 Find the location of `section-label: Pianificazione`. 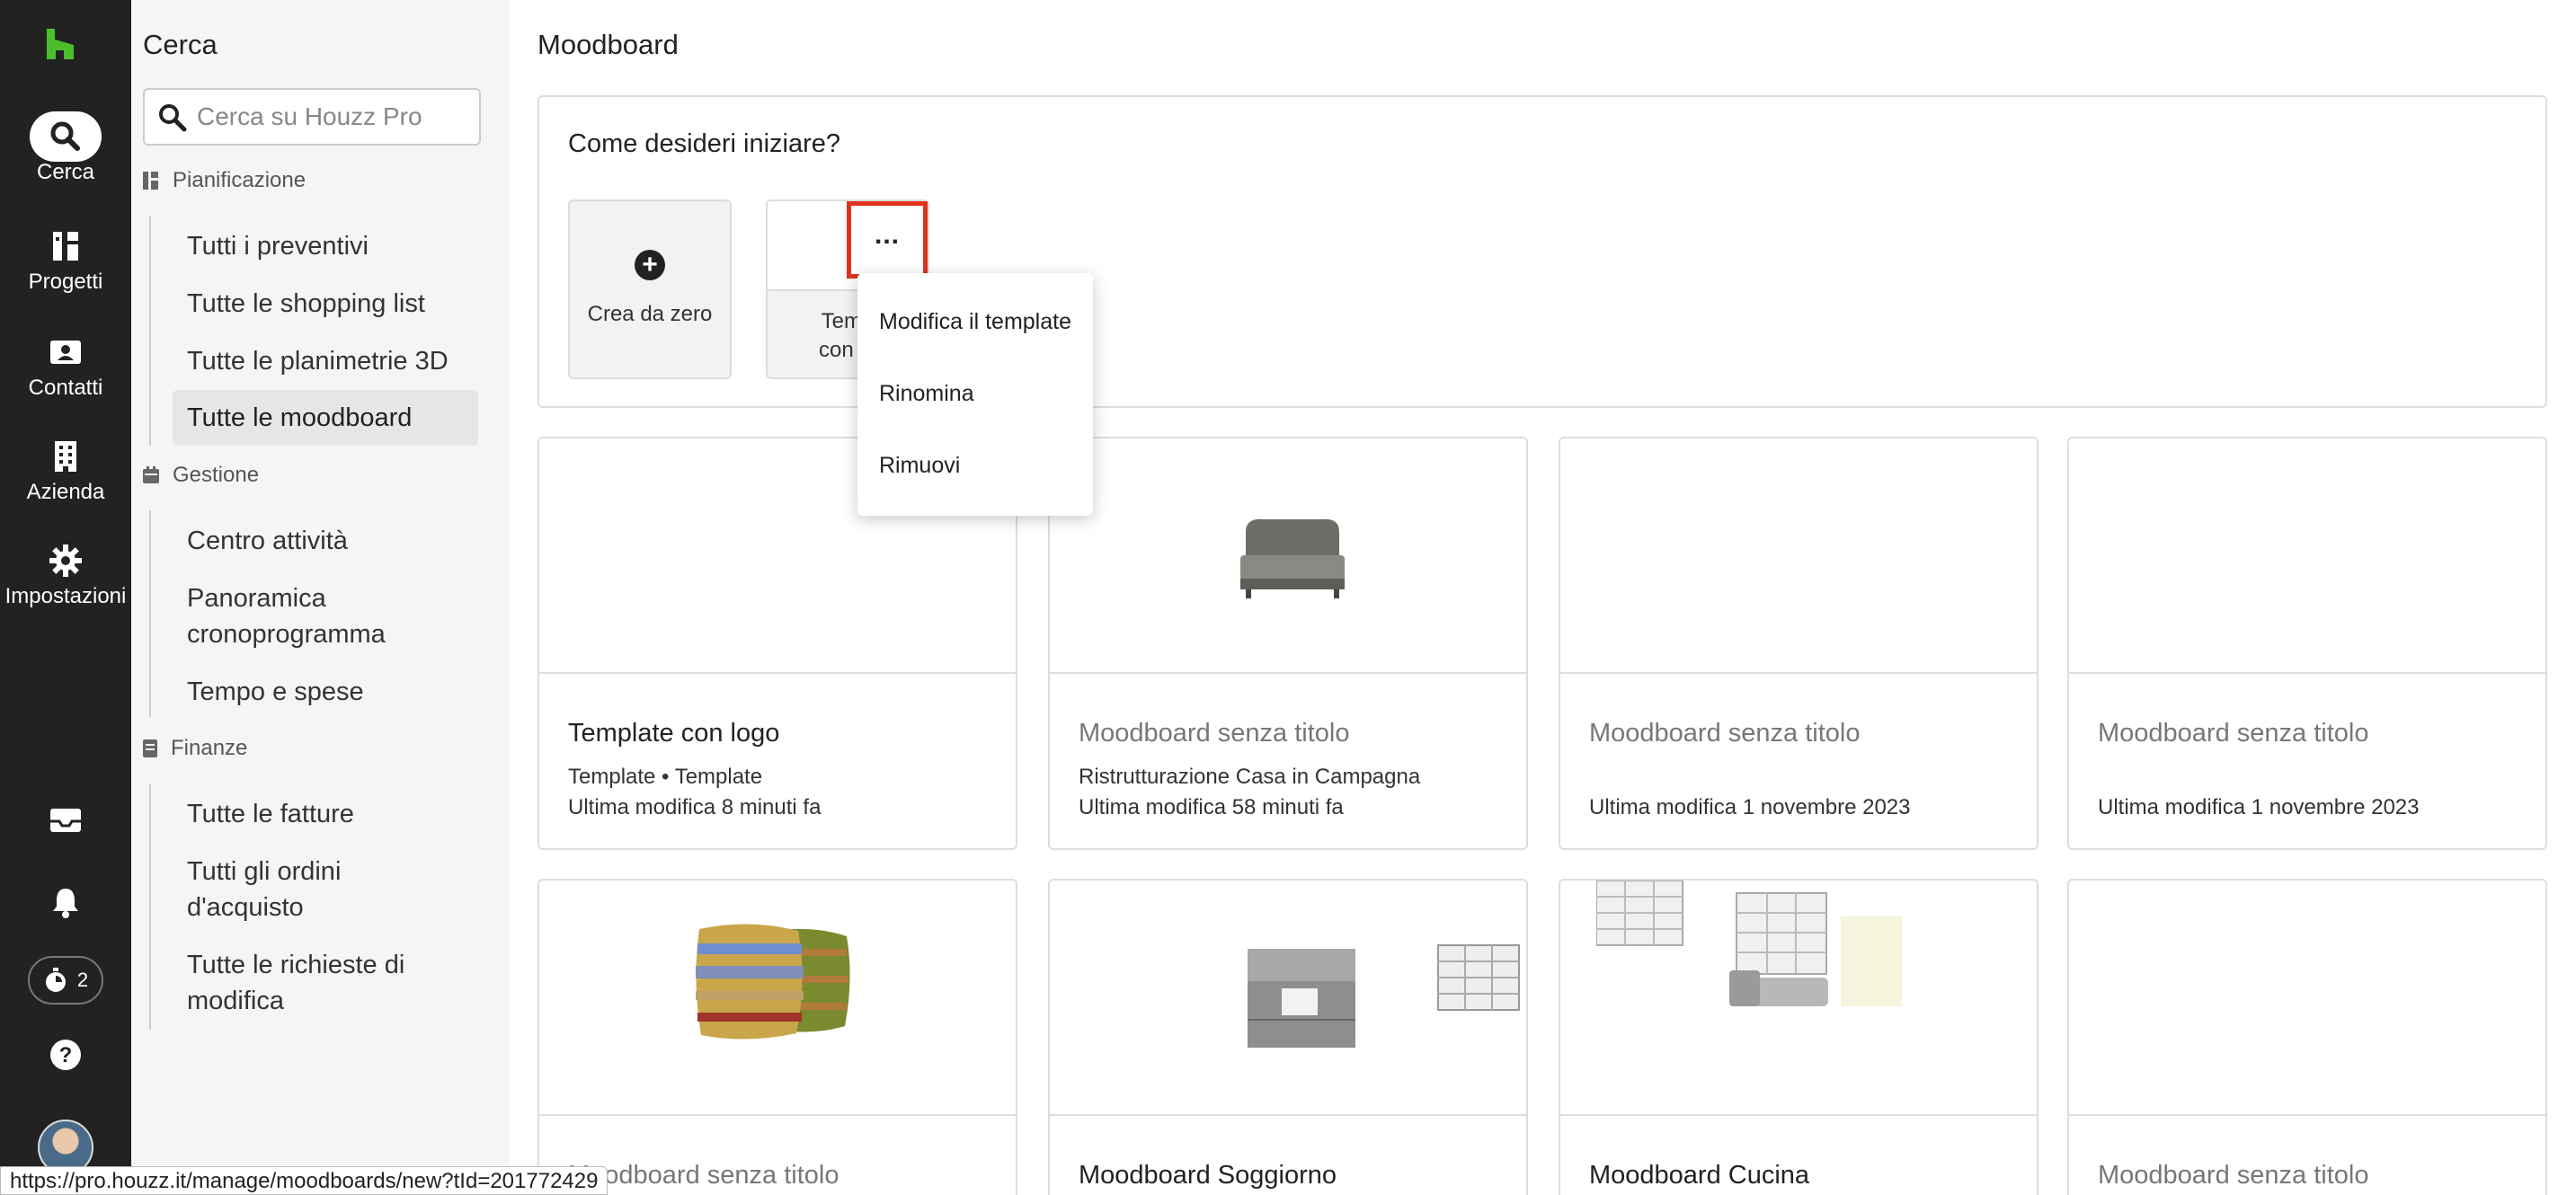

section-label: Pianificazione is located at coordinates (239, 180).